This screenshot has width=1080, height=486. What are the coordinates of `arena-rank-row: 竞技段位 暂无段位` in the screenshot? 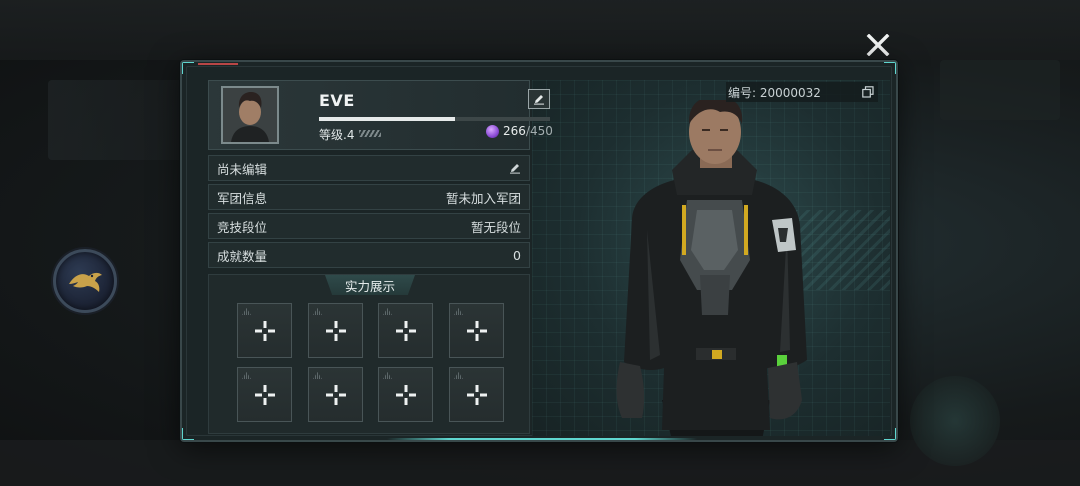 It's located at (369, 226).